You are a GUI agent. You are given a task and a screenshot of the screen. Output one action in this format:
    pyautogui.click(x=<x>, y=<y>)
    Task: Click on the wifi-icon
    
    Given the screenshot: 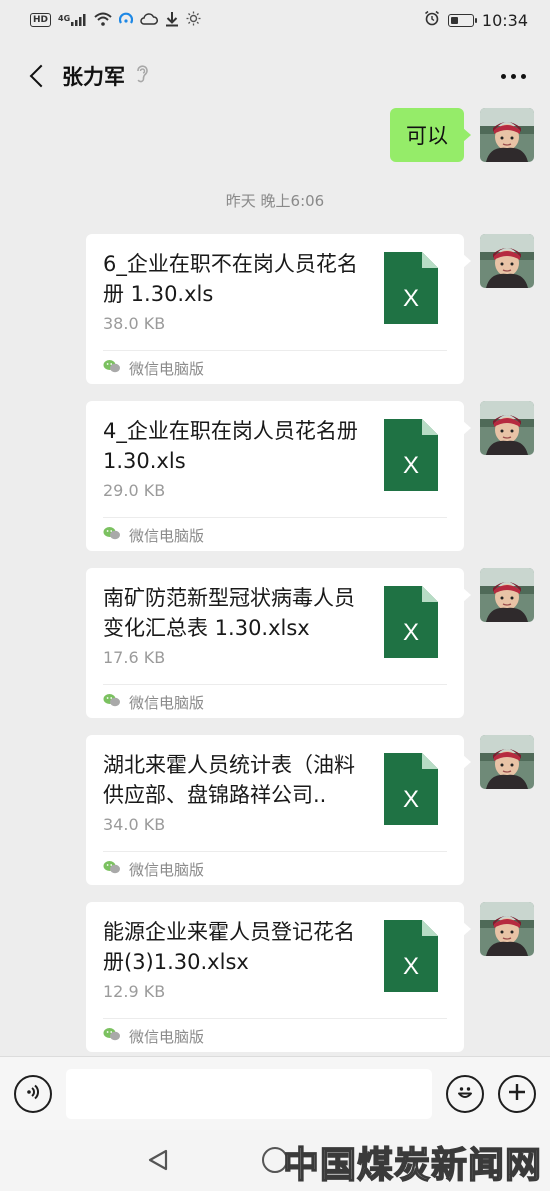 What is the action you would take?
    pyautogui.click(x=103, y=20)
    